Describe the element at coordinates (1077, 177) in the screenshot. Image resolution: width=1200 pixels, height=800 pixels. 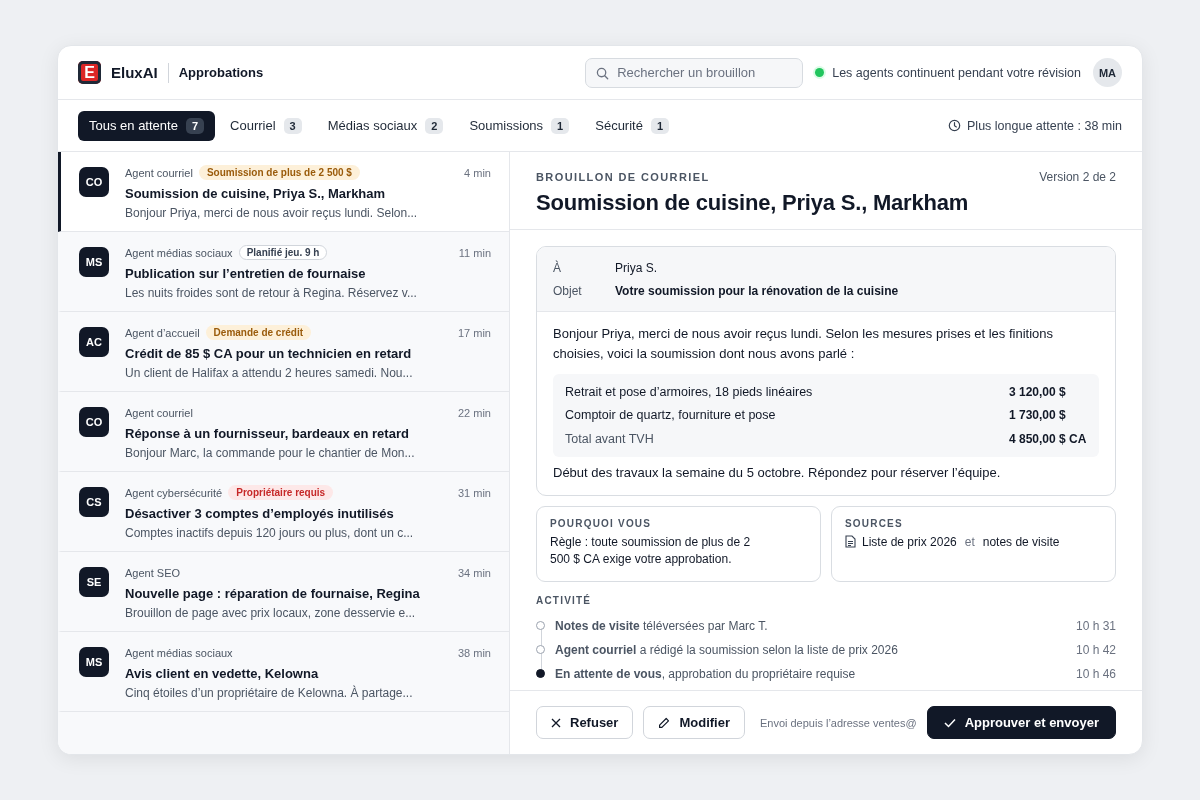
I see `version-label: Version 2 de 2` at that location.